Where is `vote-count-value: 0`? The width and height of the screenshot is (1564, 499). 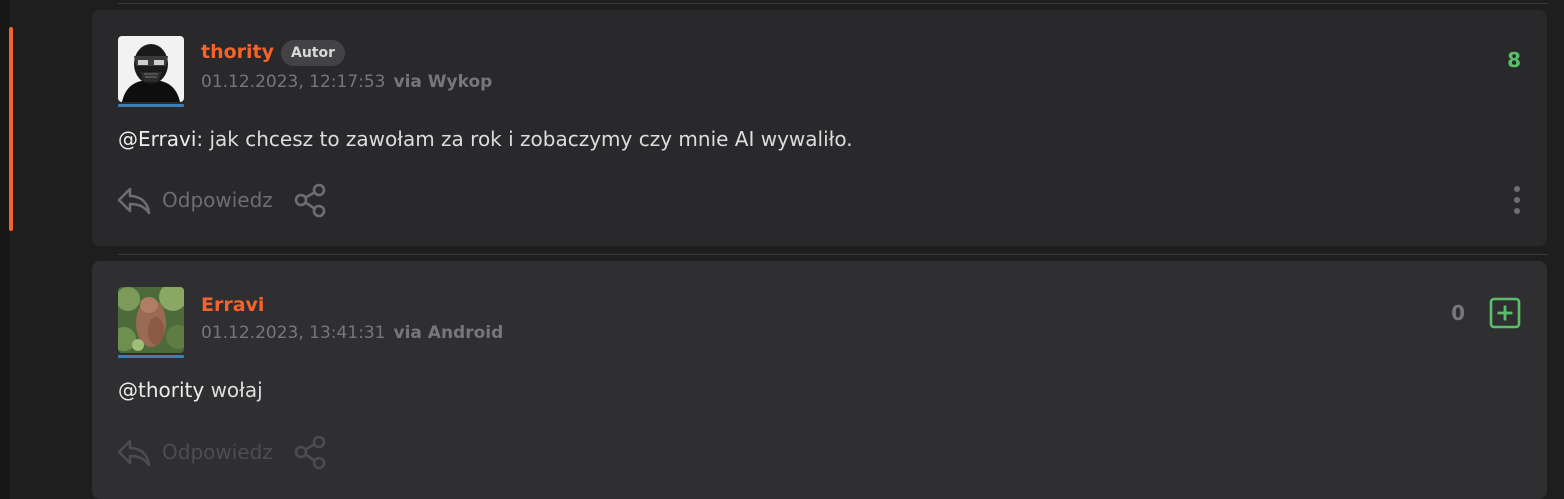 vote-count-value: 0 is located at coordinates (1458, 313).